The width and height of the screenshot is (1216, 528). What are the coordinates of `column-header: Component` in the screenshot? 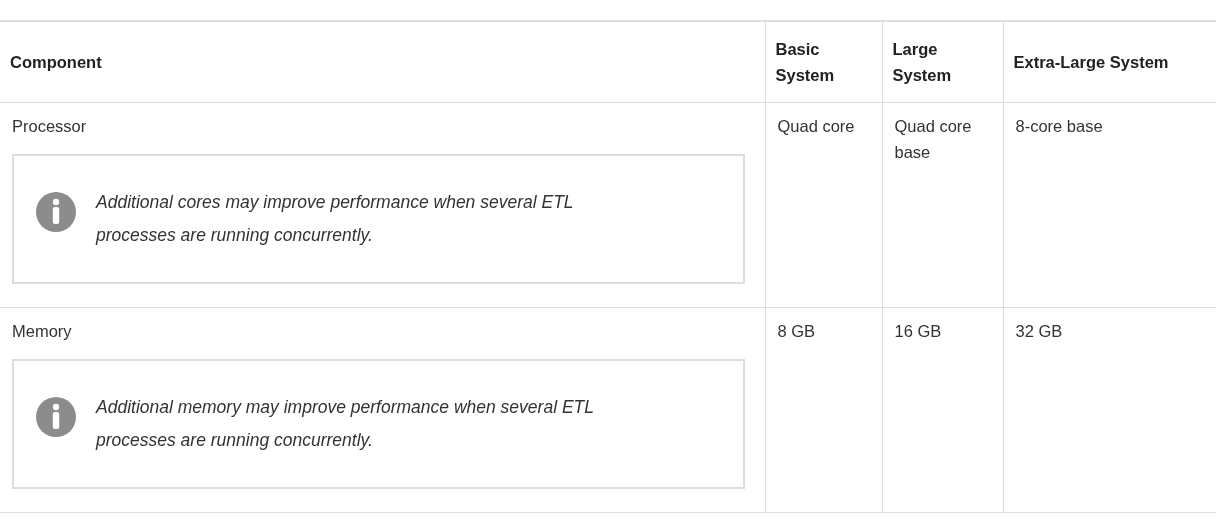 It's located at (382, 62).